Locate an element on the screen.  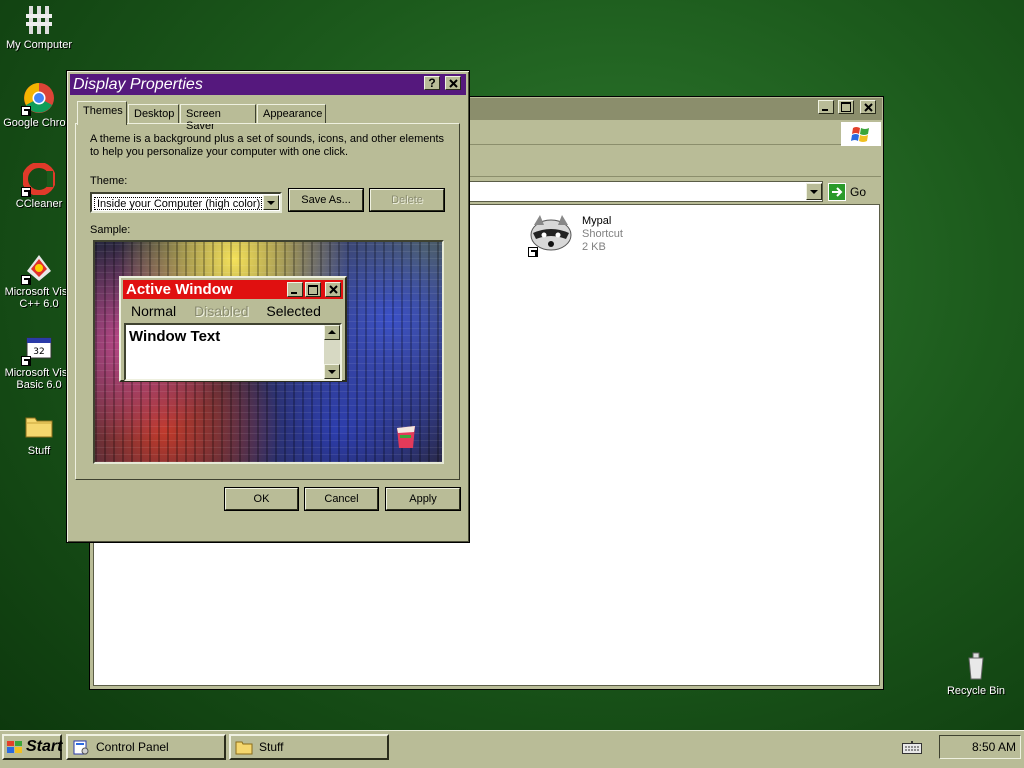
tab-label: Themes is located at coordinates (103, 111).